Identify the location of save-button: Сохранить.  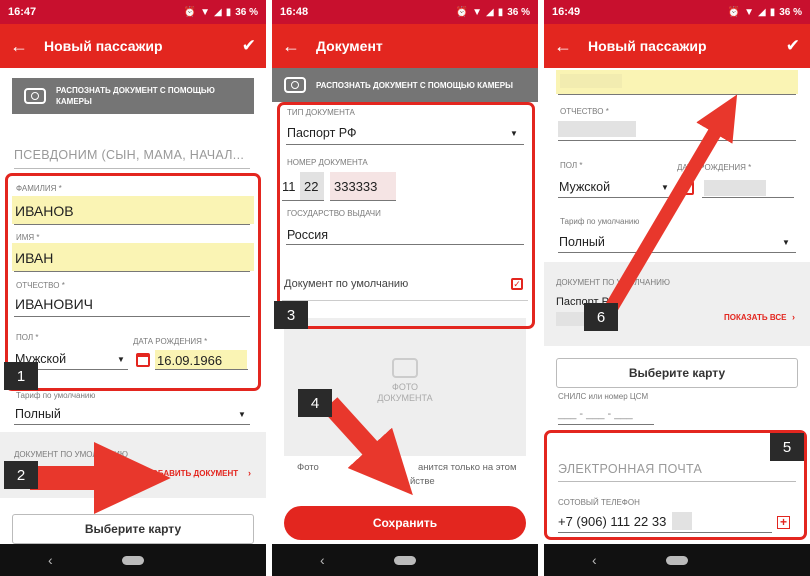
(405, 523).